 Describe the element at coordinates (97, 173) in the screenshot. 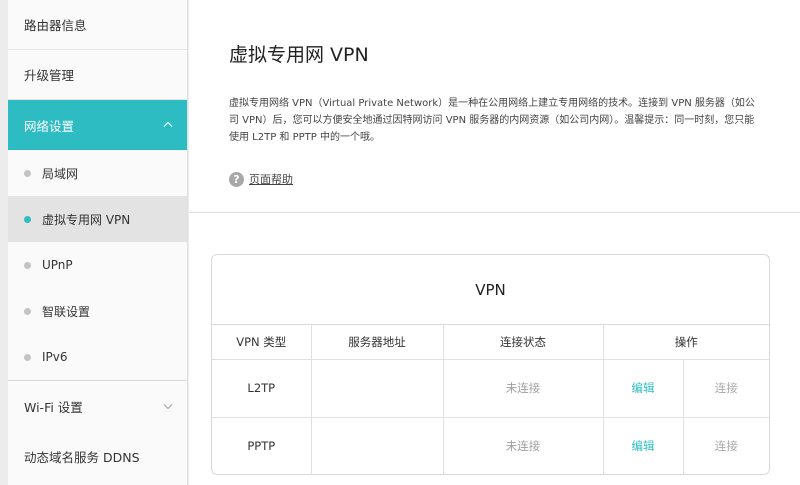

I see `sidebar-subitem-lan: 局域网` at that location.